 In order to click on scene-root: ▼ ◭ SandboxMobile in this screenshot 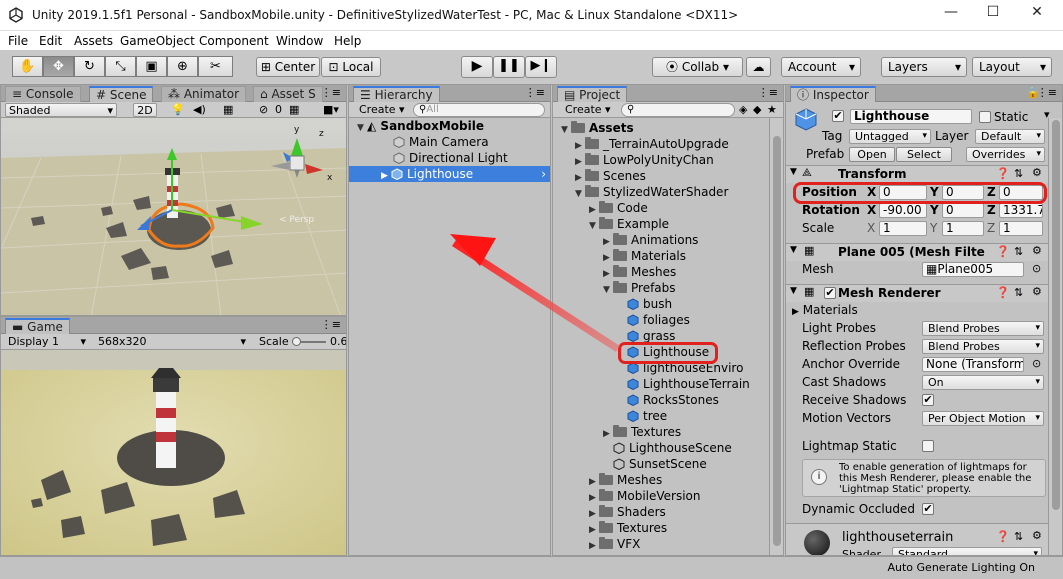, I will do `click(420, 126)`.